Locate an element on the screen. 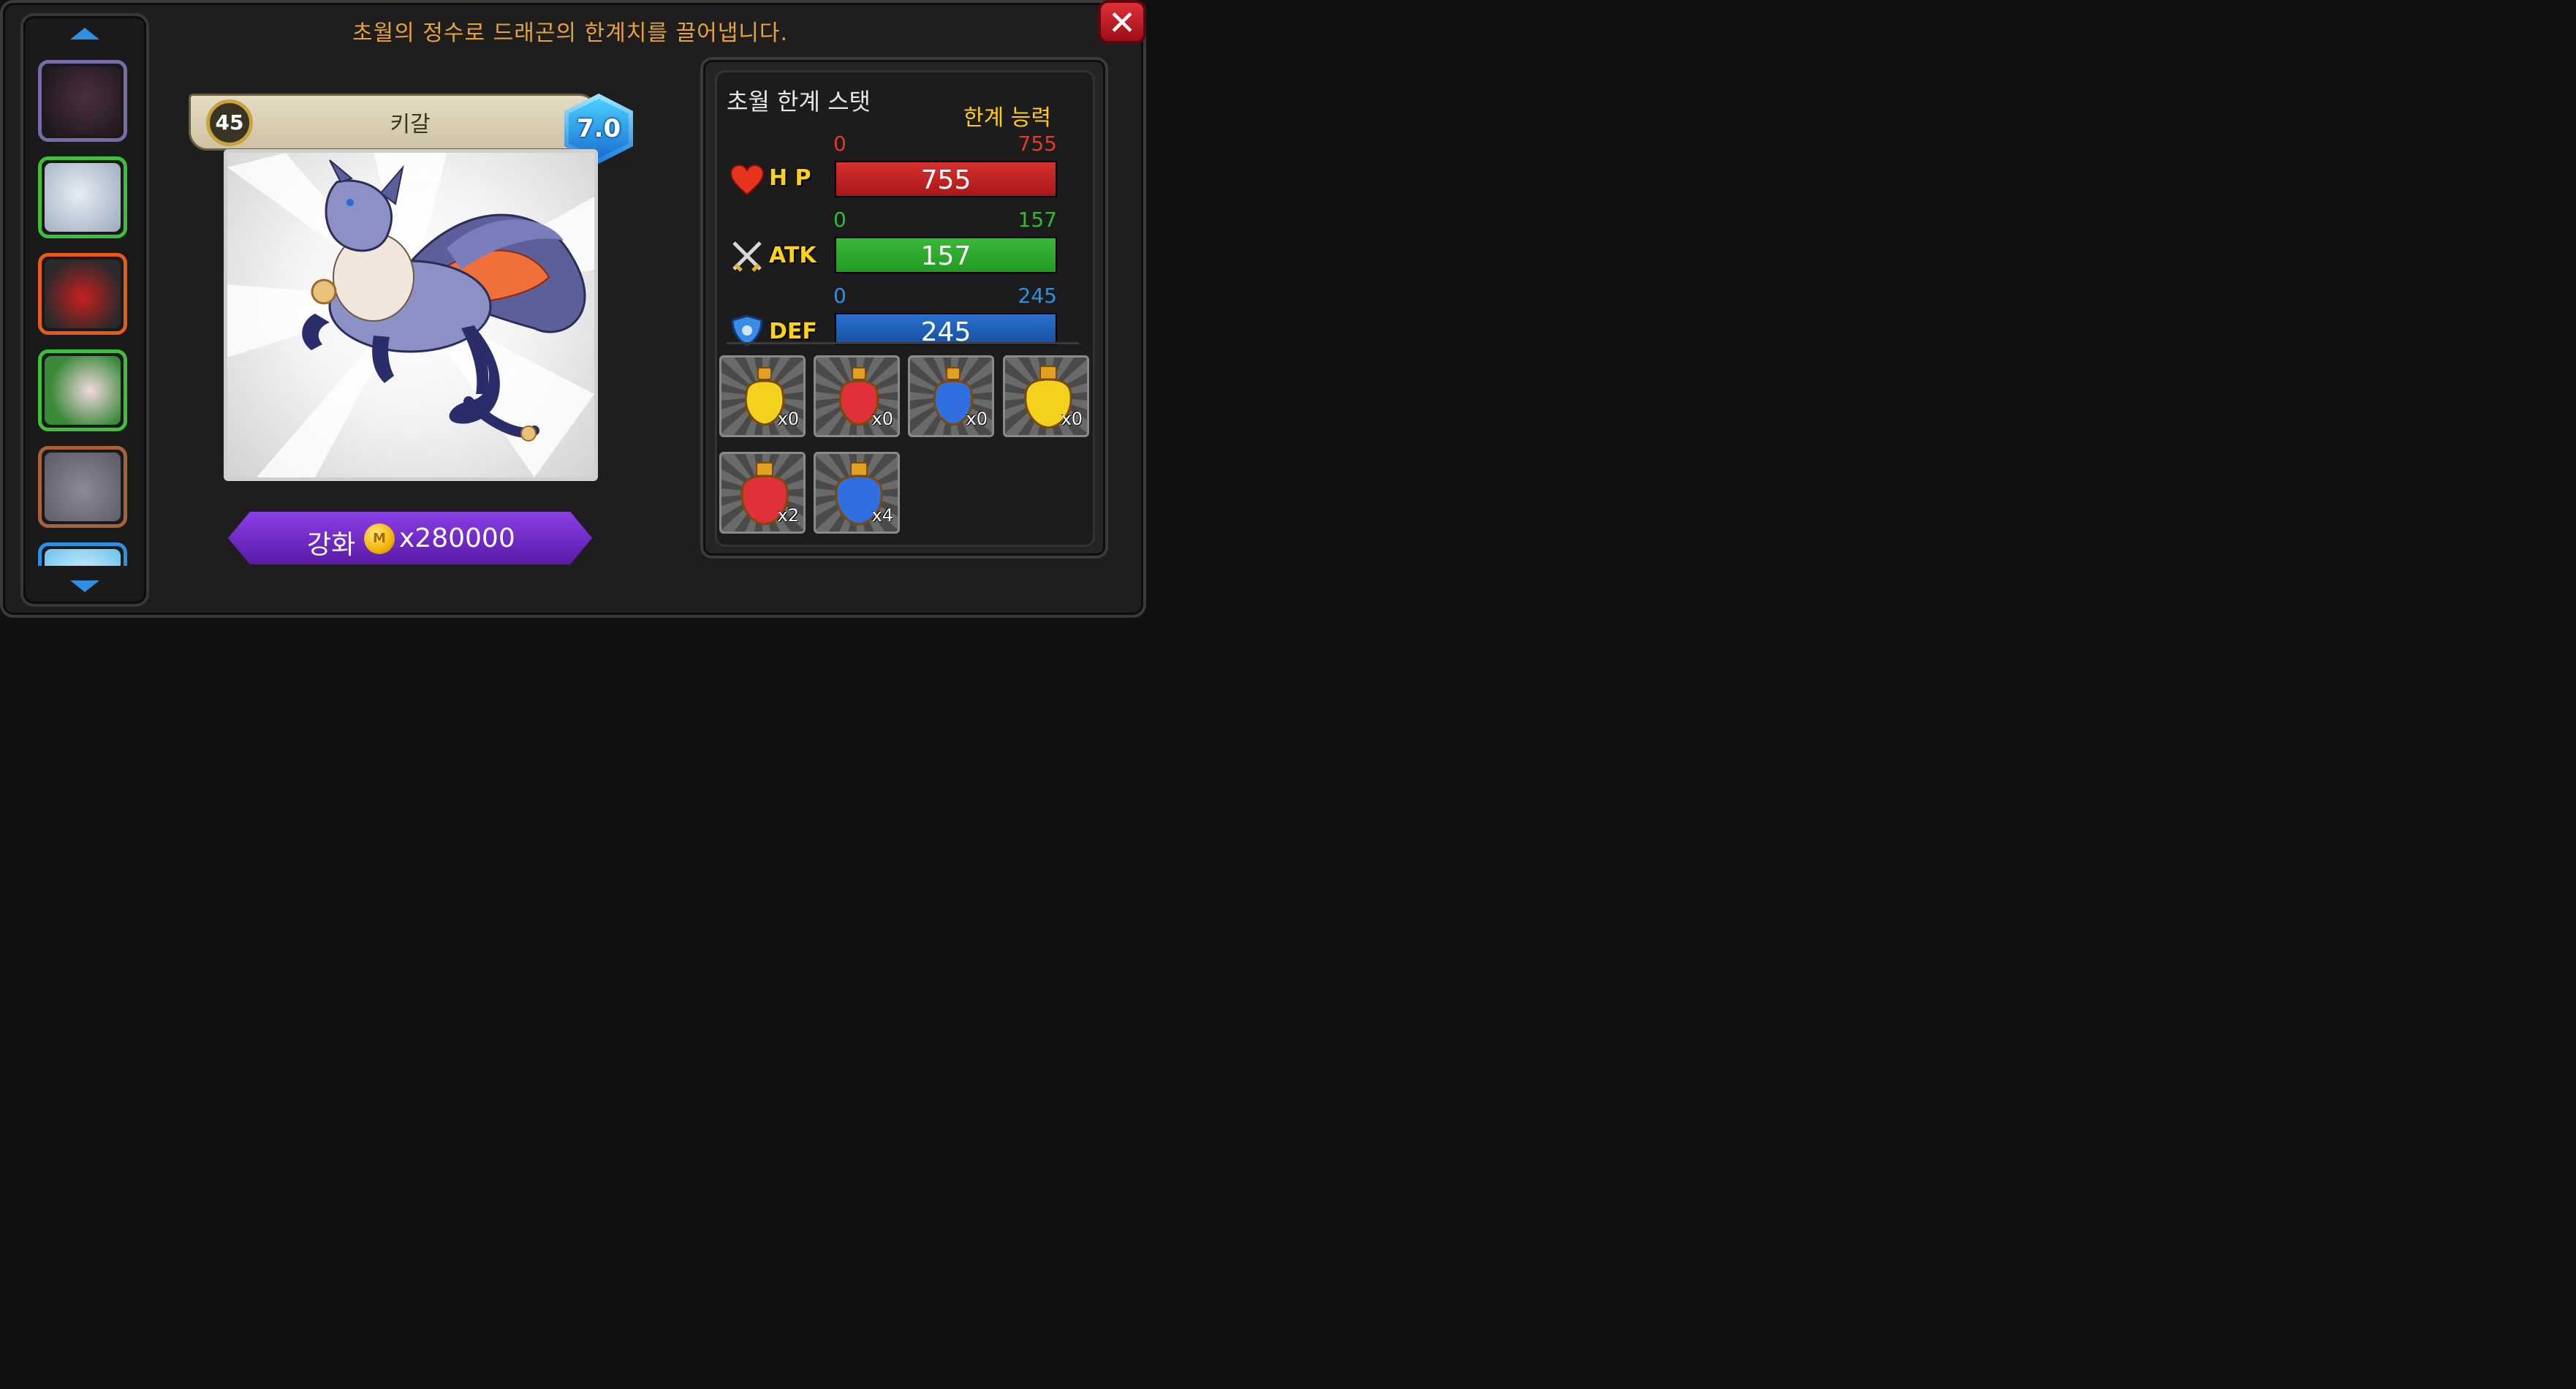 Image resolution: width=2576 pixels, height=1389 pixels. limit-ability-label: 한계 능력 is located at coordinates (1007, 118).